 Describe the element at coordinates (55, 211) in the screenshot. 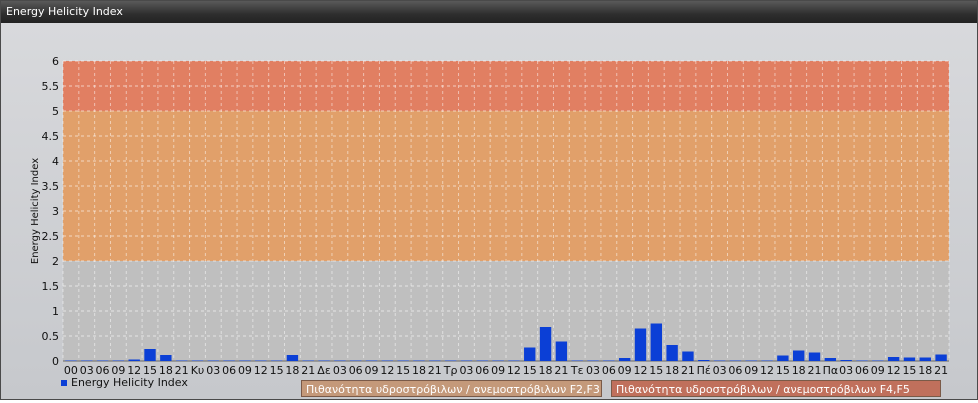

I see `y-tick-label: 3` at that location.